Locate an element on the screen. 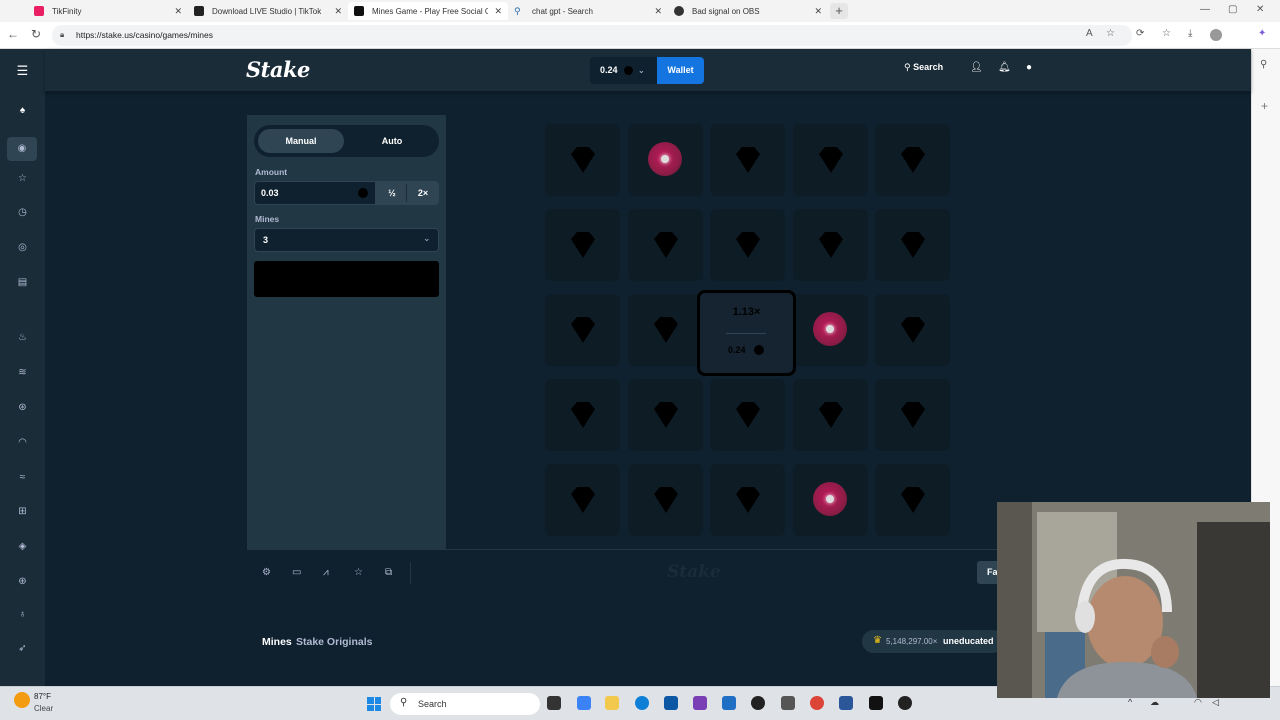 This screenshot has height=720, width=1280. collections-icon: ☆ is located at coordinates (1166, 33).